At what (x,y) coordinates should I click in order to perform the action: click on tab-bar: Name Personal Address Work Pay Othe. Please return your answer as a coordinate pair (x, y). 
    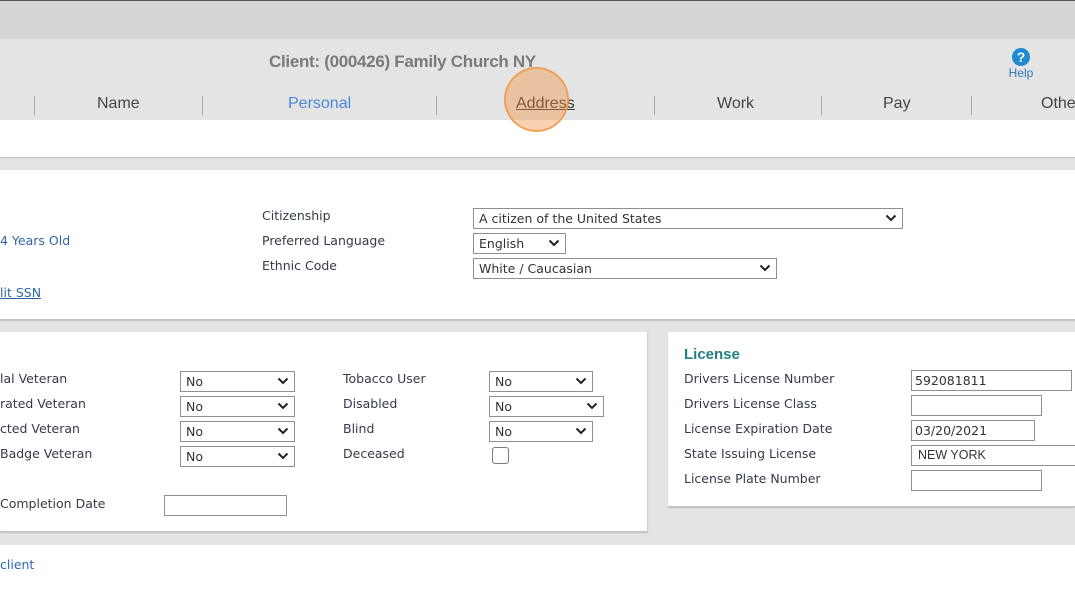
    Looking at the image, I should click on (537, 106).